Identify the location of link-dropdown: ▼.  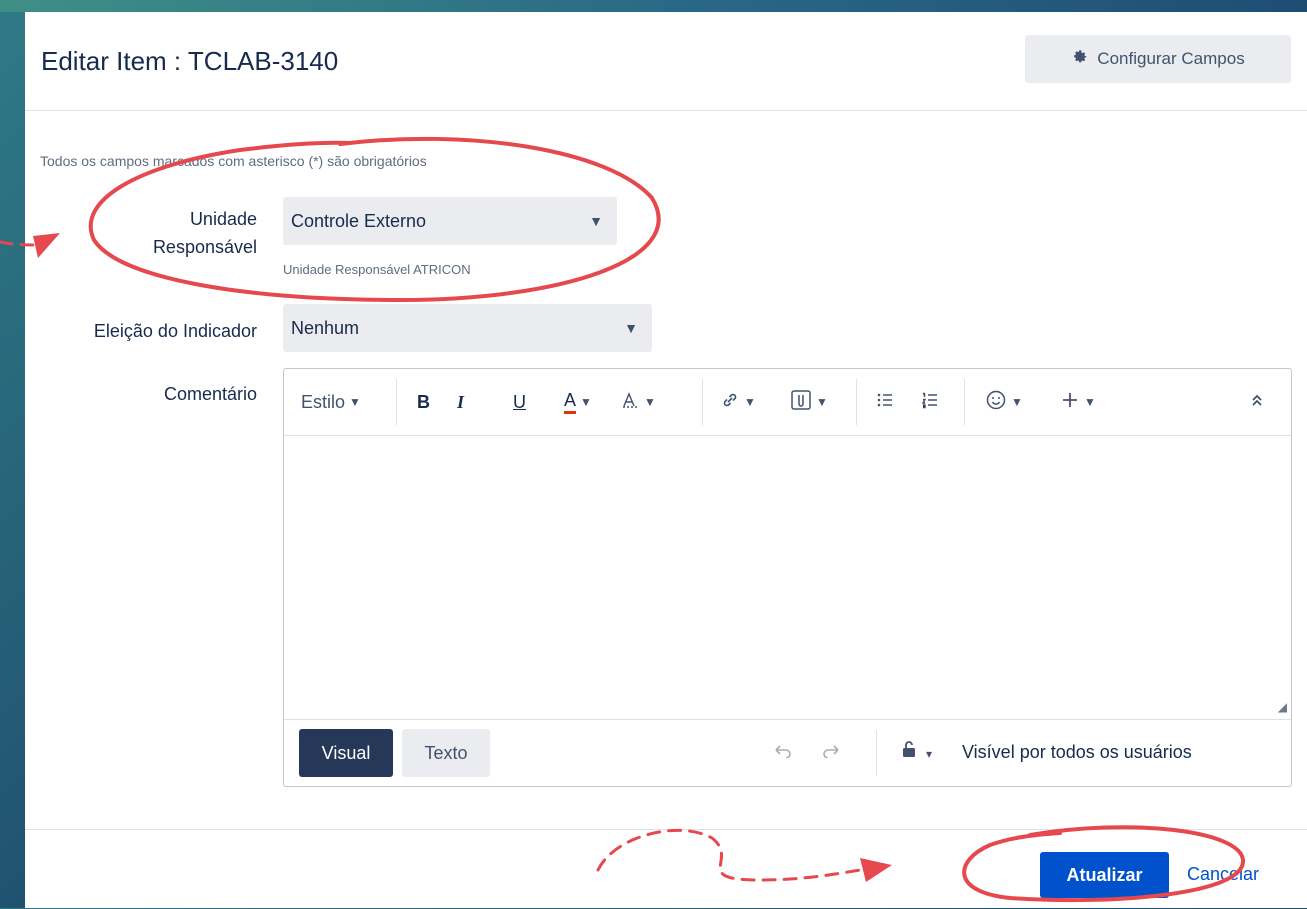
(738, 402).